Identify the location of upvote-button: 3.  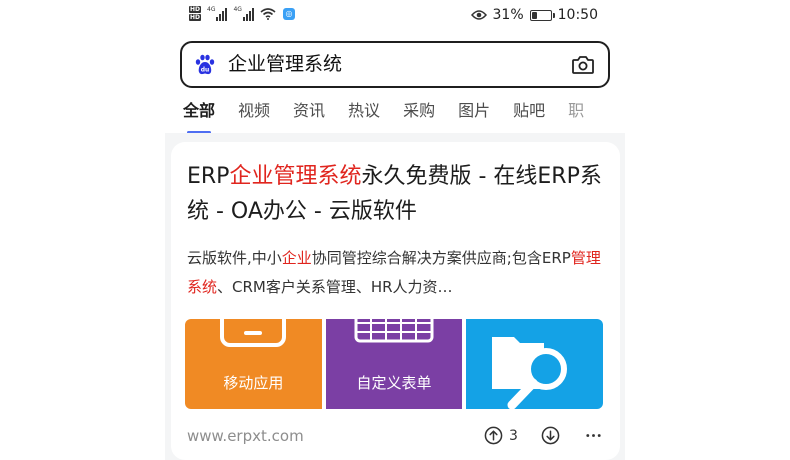
(501, 435).